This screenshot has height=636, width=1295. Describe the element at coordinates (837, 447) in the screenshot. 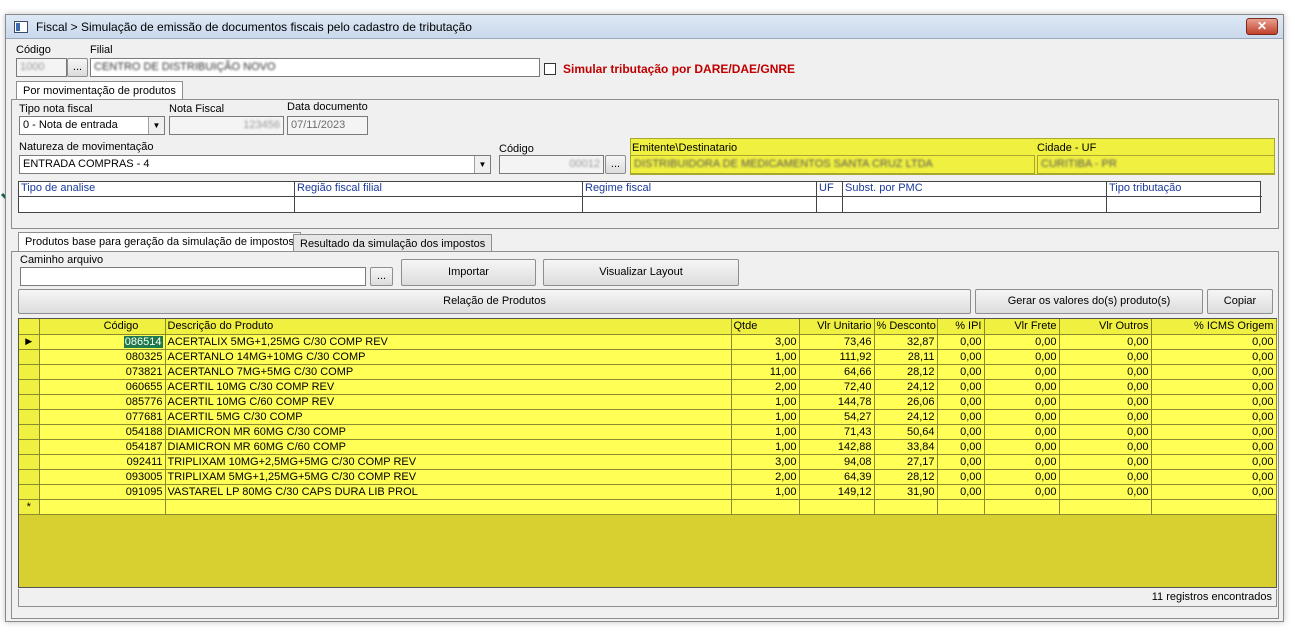

I see `table-cell-vlr_unitario: 142,88` at that location.